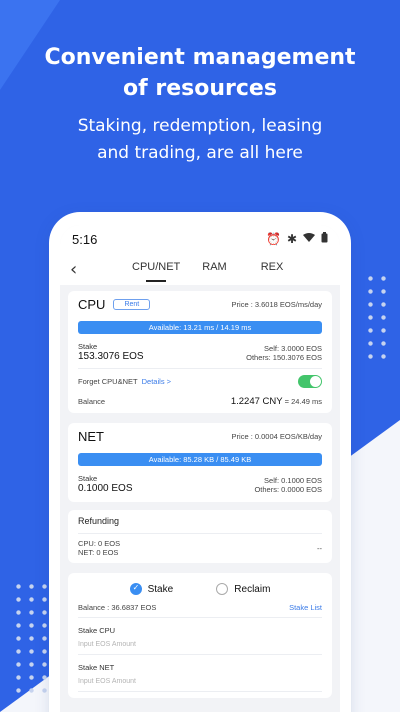  Describe the element at coordinates (73, 269) in the screenshot. I see `back-arrow-icon: ‹` at that location.